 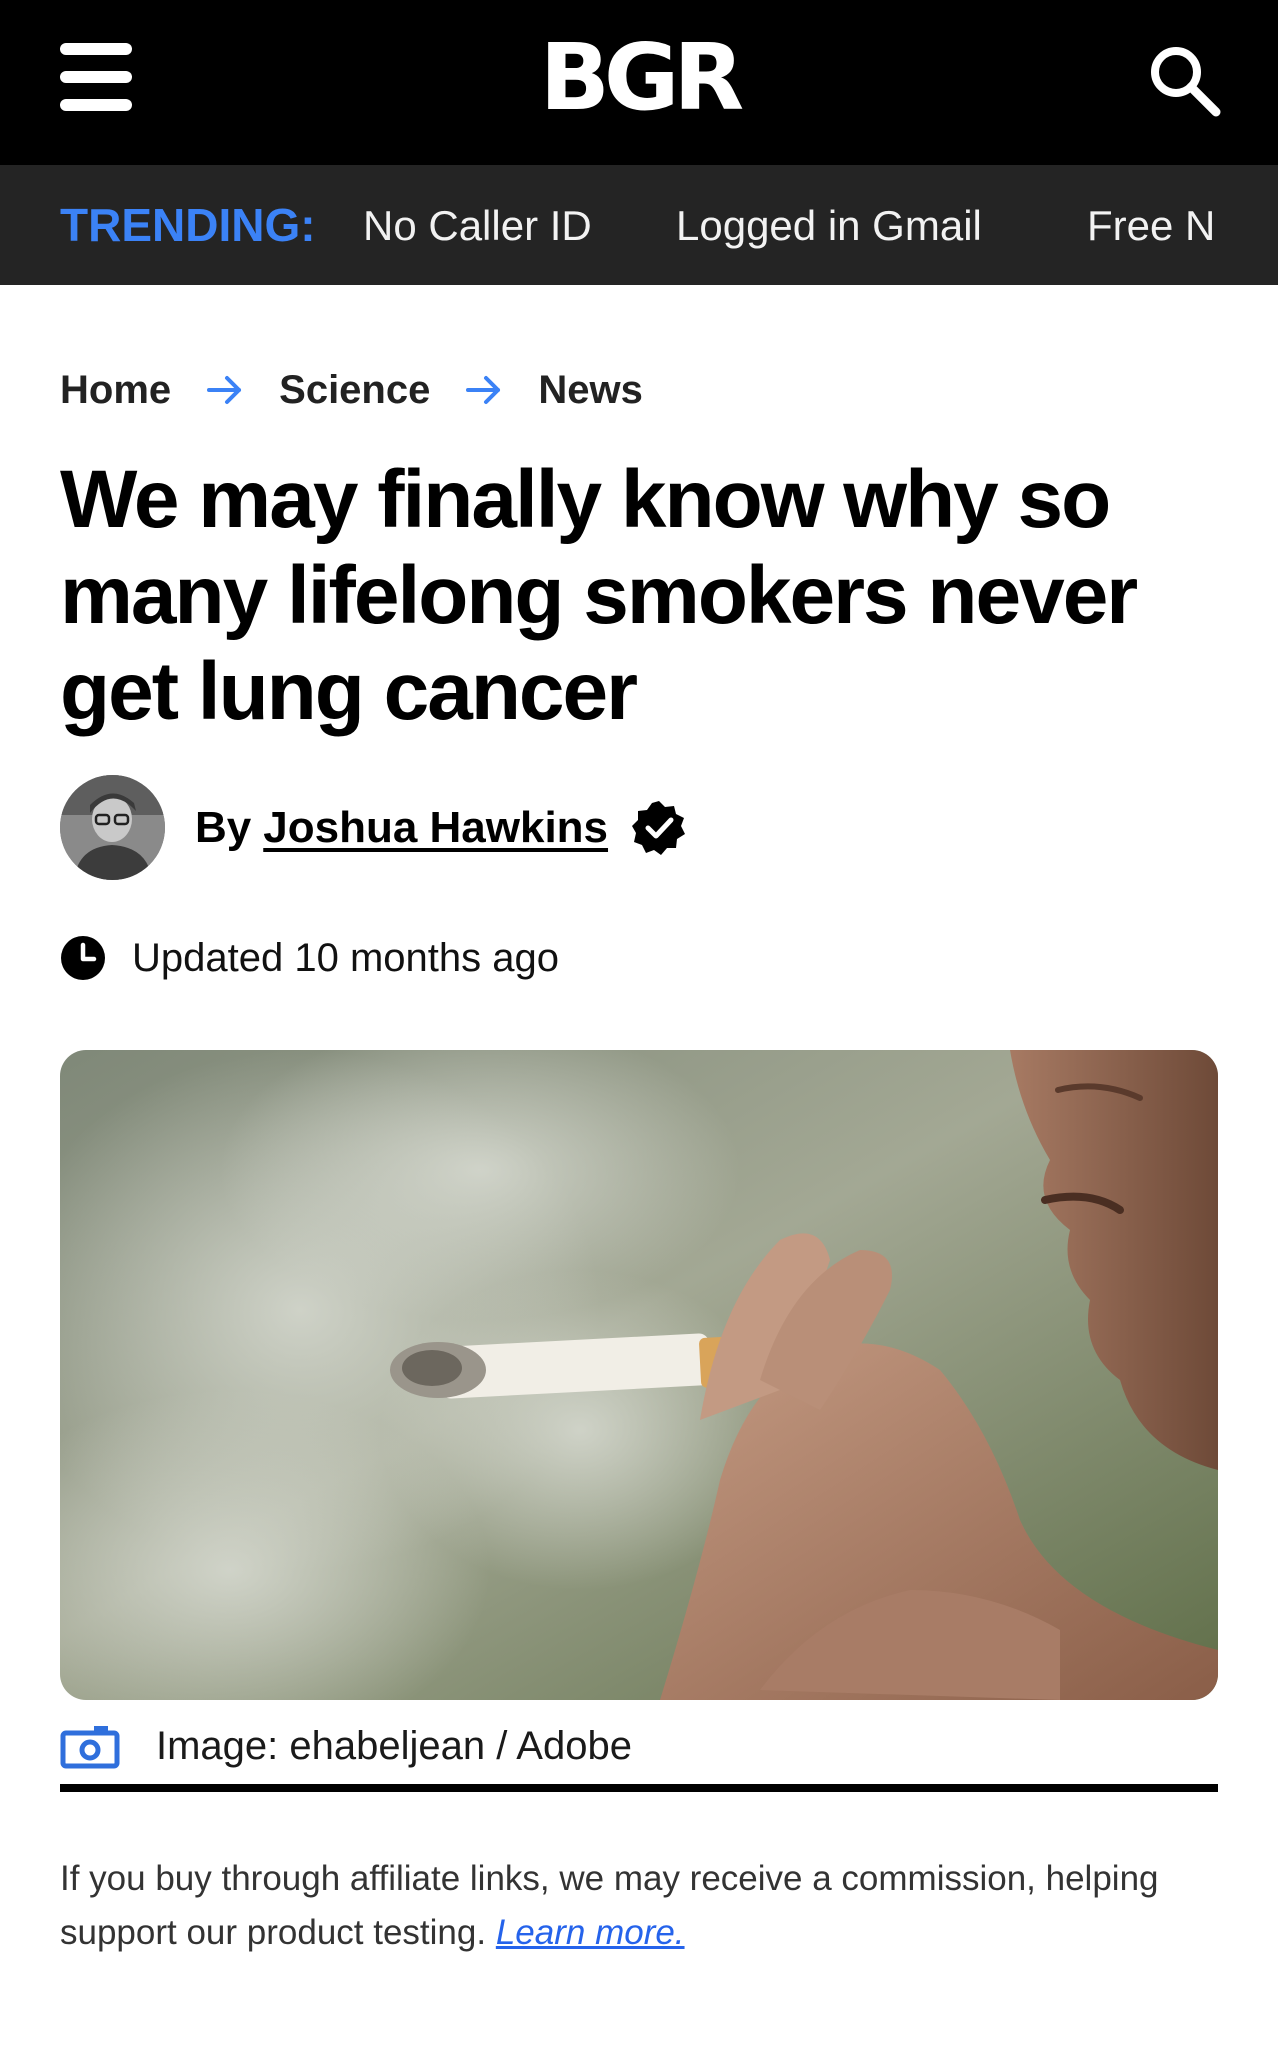 What do you see at coordinates (223, 827) in the screenshot?
I see `byline-prefix: By` at bounding box center [223, 827].